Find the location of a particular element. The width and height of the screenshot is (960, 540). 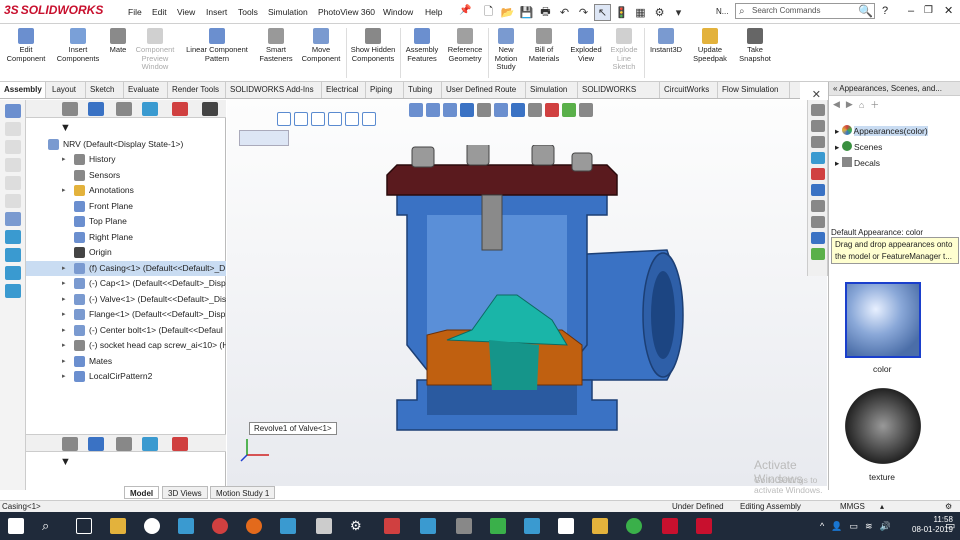

exploded-view-button: Exploded View is located at coordinates (586, 45).